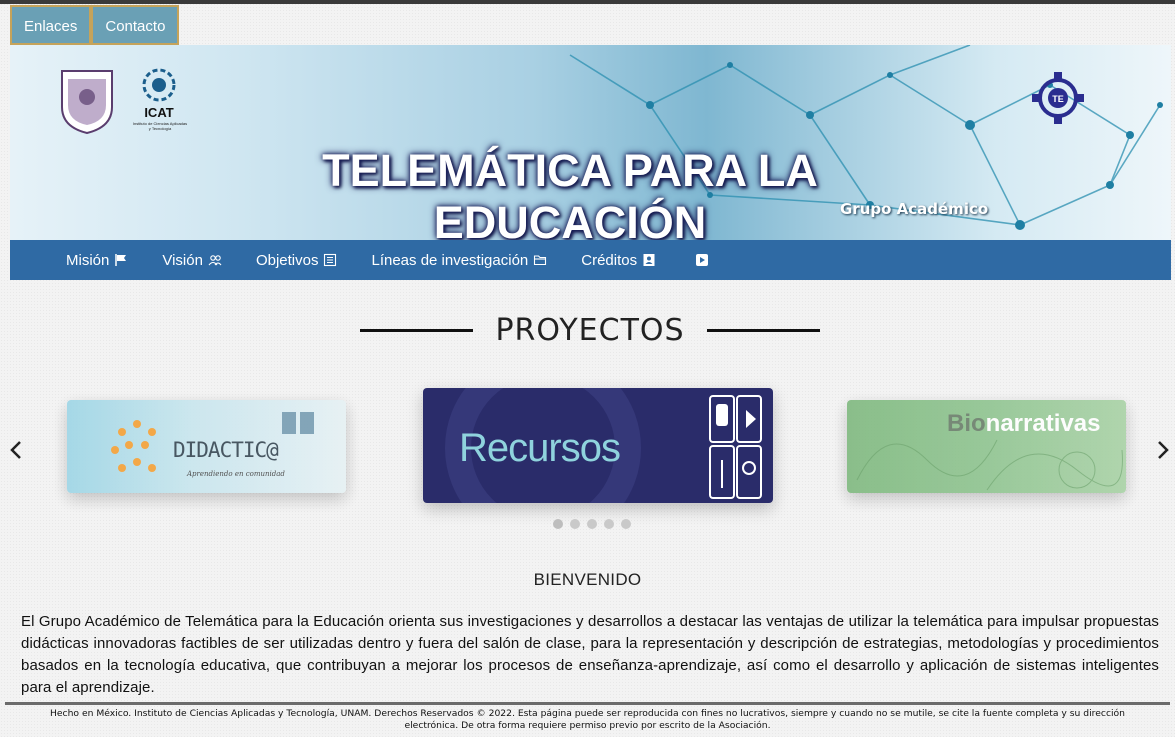  What do you see at coordinates (763, 330) in the screenshot?
I see `heading-rule-right` at bounding box center [763, 330].